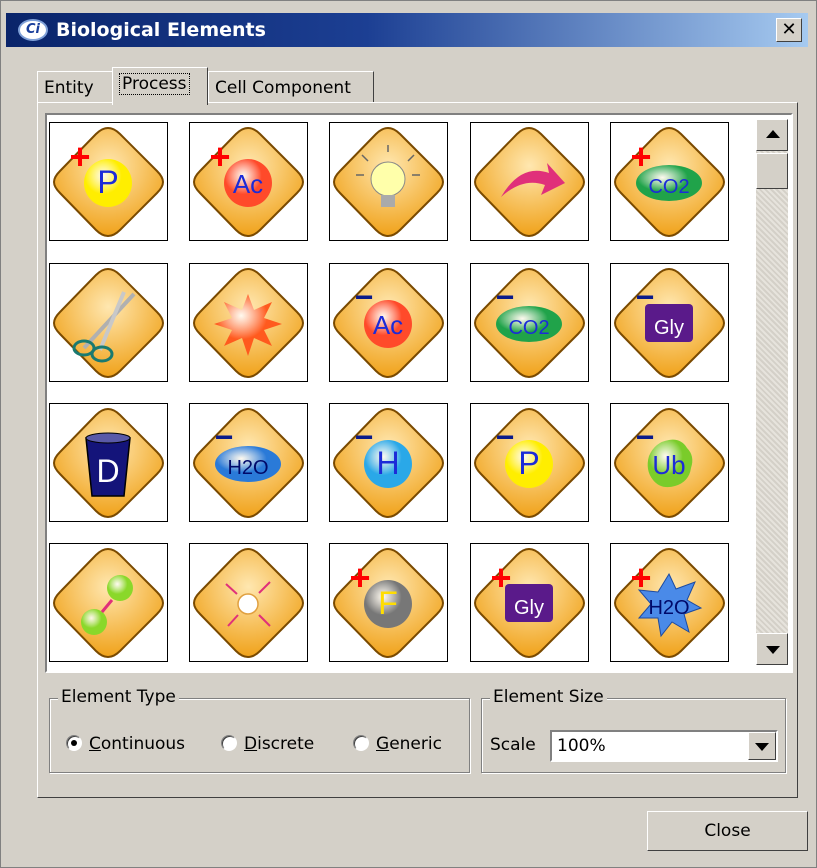 The width and height of the screenshot is (817, 868). Describe the element at coordinates (727, 831) in the screenshot. I see `close-button: Close` at that location.